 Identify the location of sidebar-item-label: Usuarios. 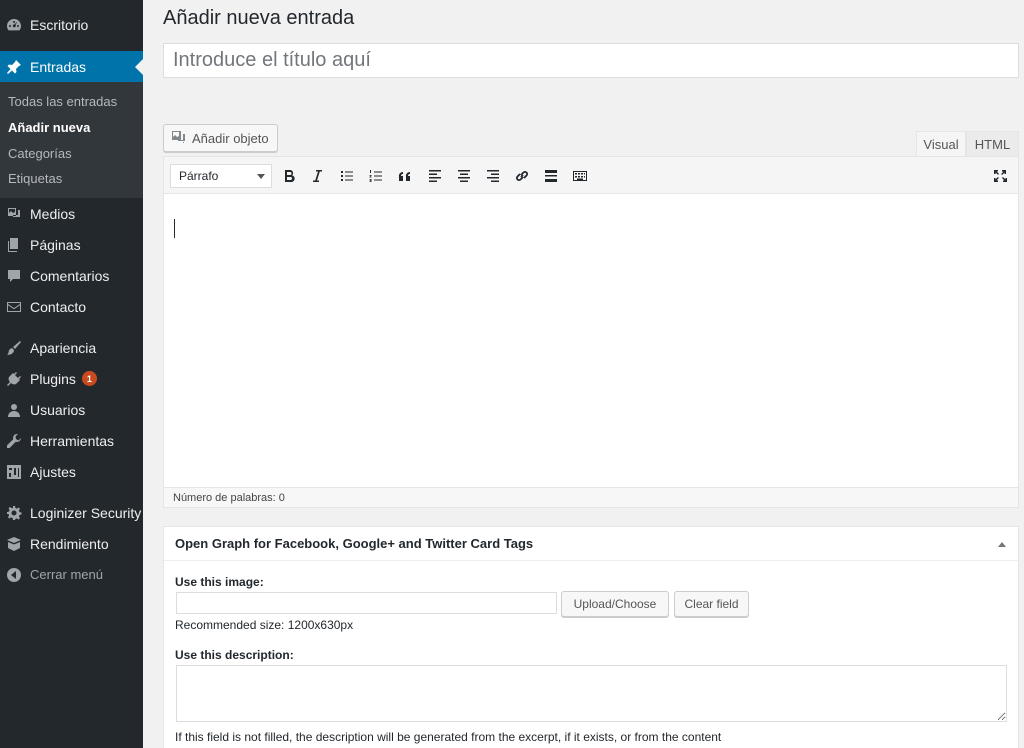
(58, 409).